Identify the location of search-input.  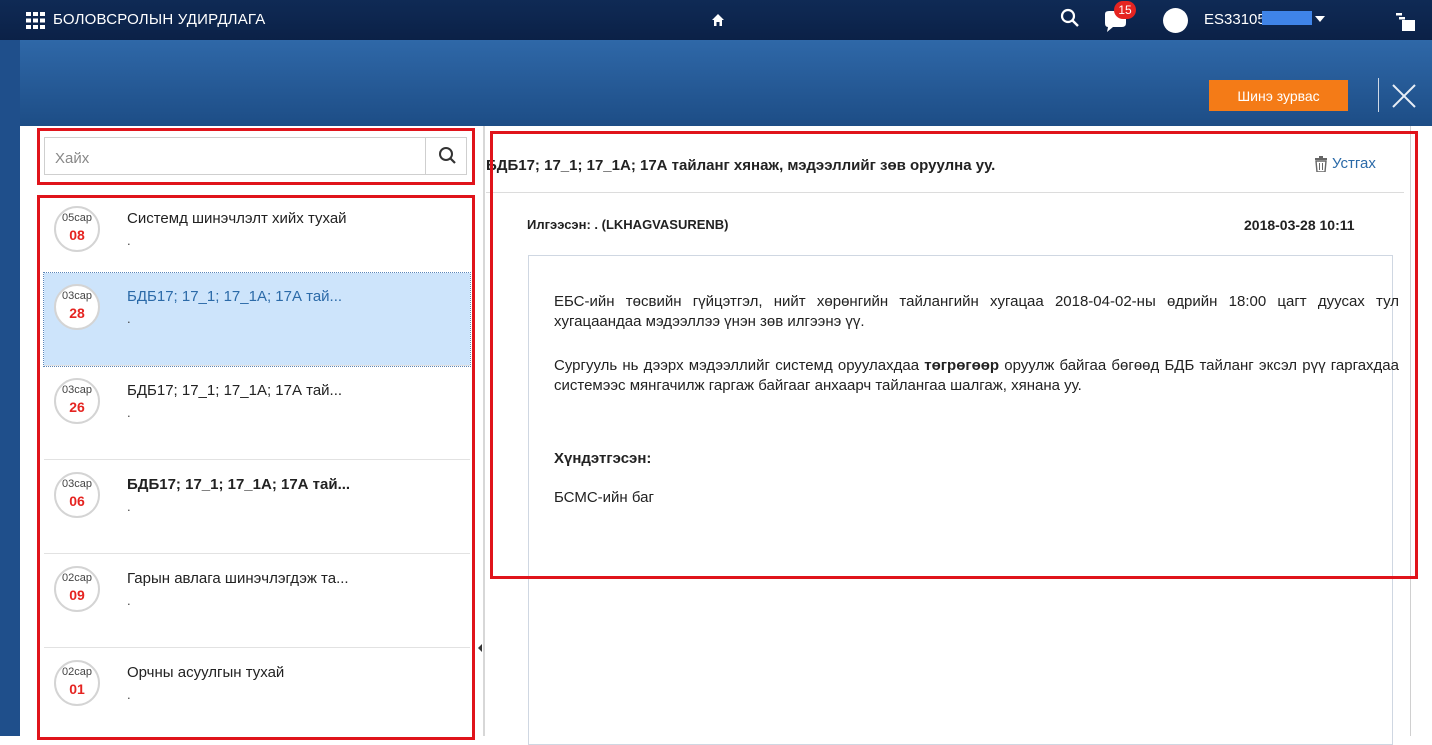
(235, 158).